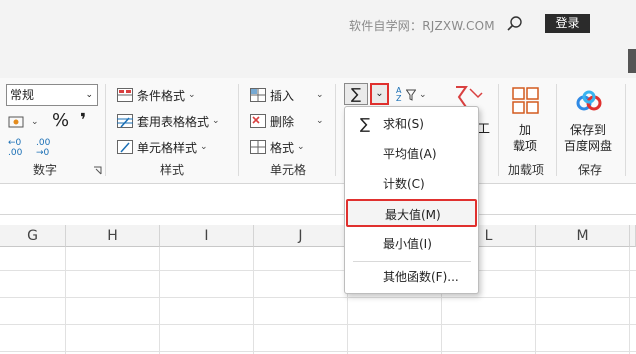  What do you see at coordinates (19, 148) in the screenshot?
I see `increase-decimal-button: ←0 .00` at bounding box center [19, 148].